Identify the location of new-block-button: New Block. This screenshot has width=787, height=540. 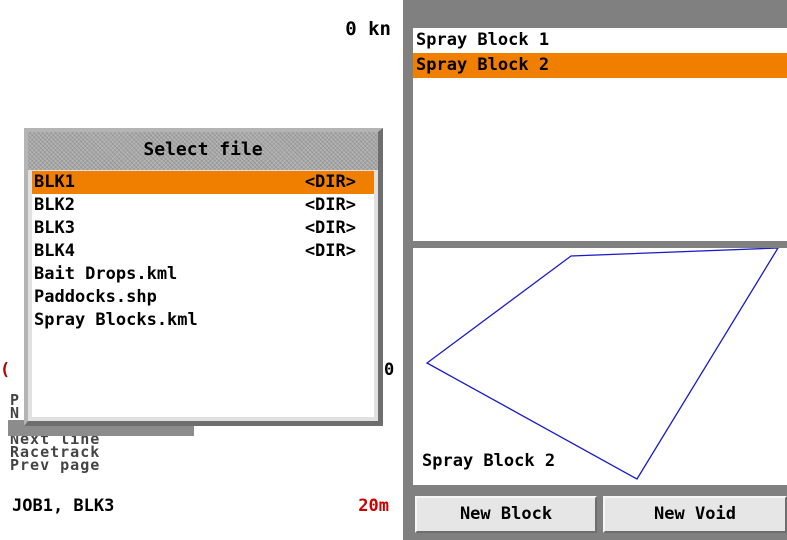
(506, 514).